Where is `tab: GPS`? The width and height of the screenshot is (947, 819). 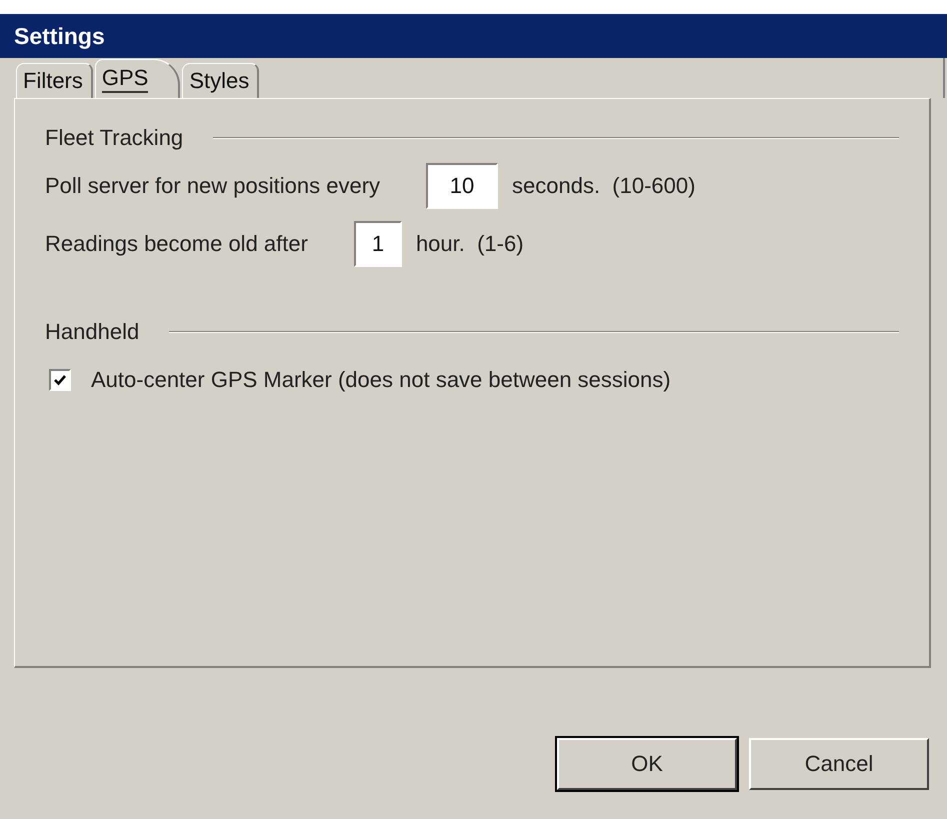 tab: GPS is located at coordinates (137, 78).